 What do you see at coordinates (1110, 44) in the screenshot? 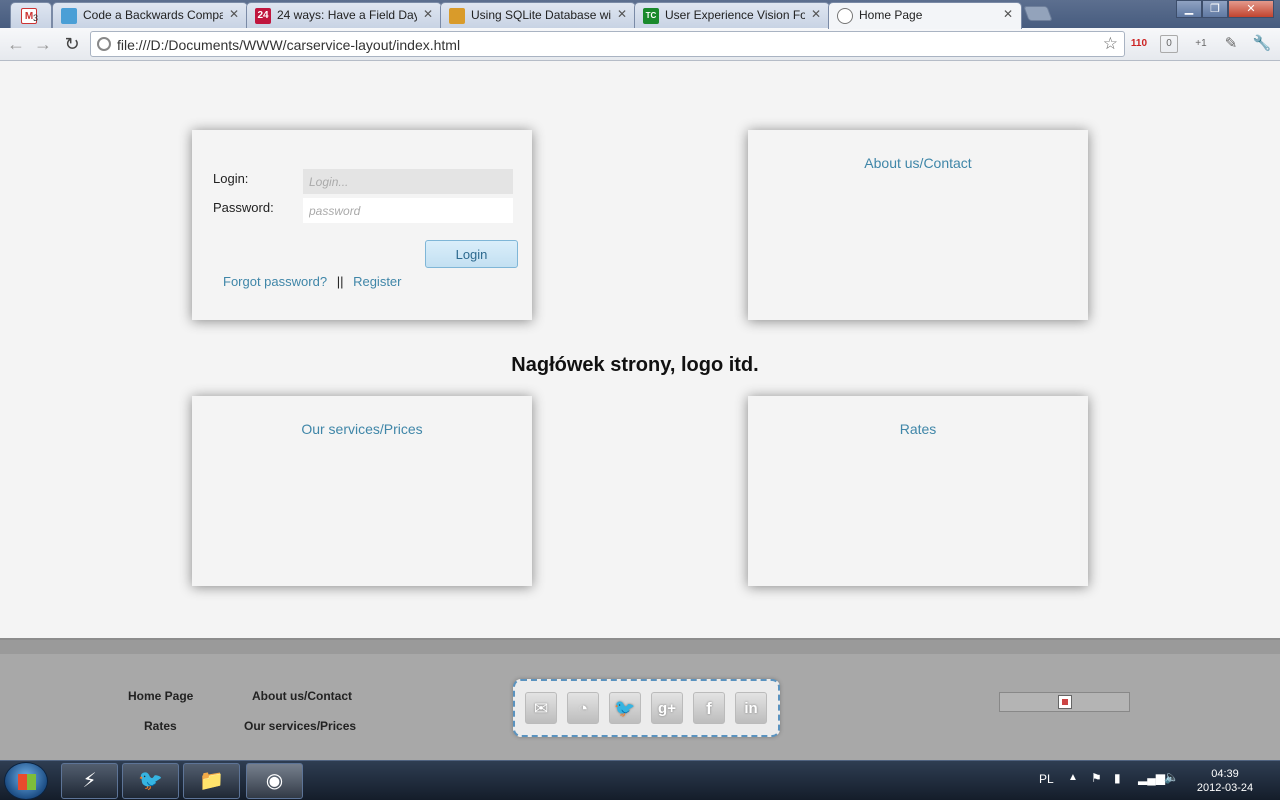
I see `bookmark-star-icon: ☆` at bounding box center [1110, 44].